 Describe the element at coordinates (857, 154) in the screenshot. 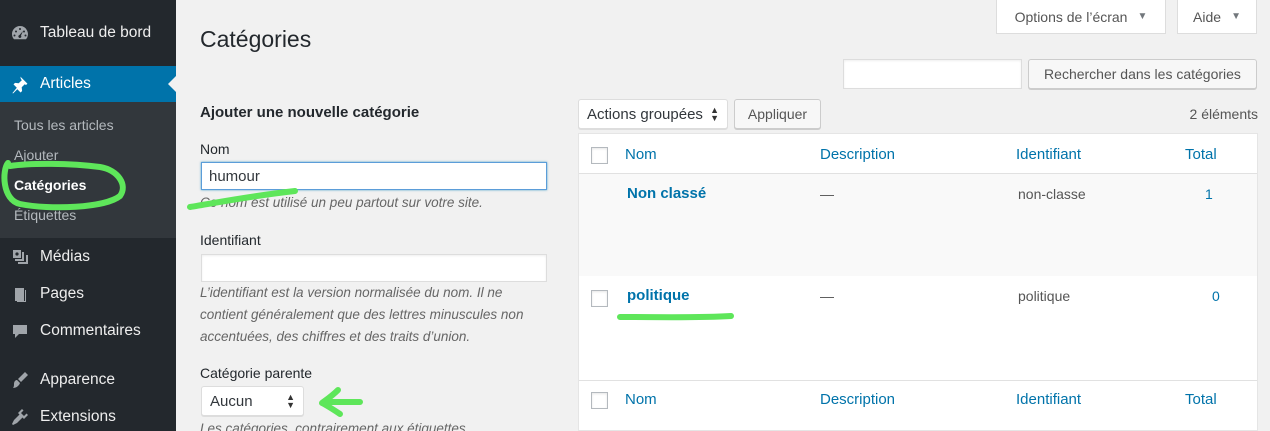

I see `column-description-header: Description` at that location.